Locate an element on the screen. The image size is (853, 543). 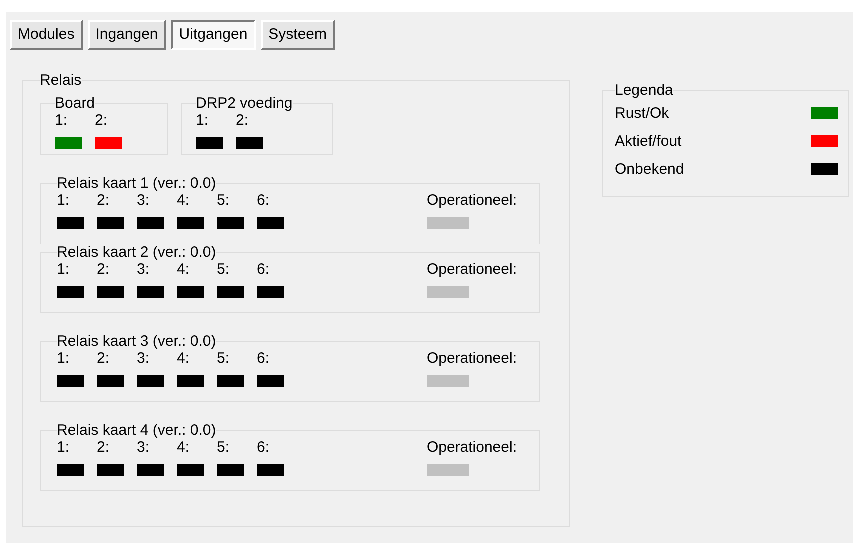
group-title: DRP2 voeding is located at coordinates (244, 103).